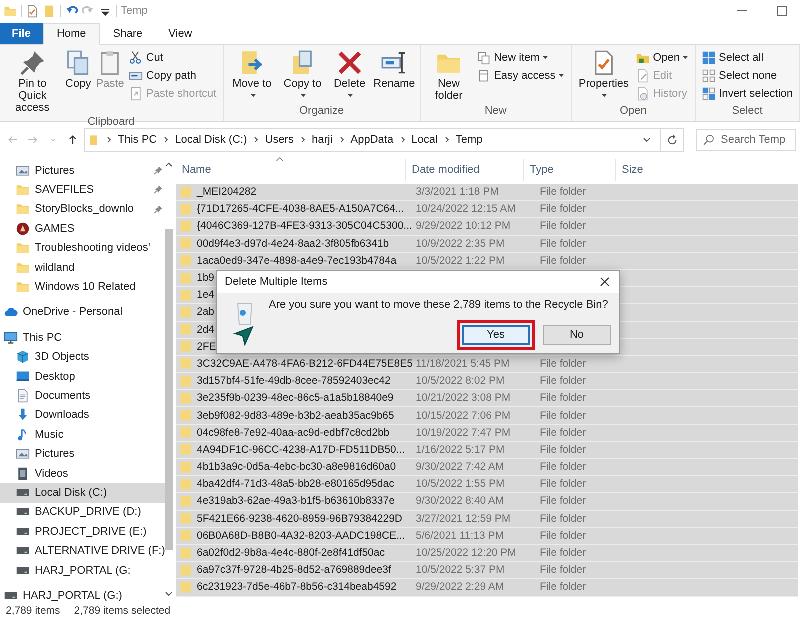 This screenshot has width=800, height=620. What do you see at coordinates (83, 312) in the screenshot?
I see `nav-item: OneDrive - Personal` at bounding box center [83, 312].